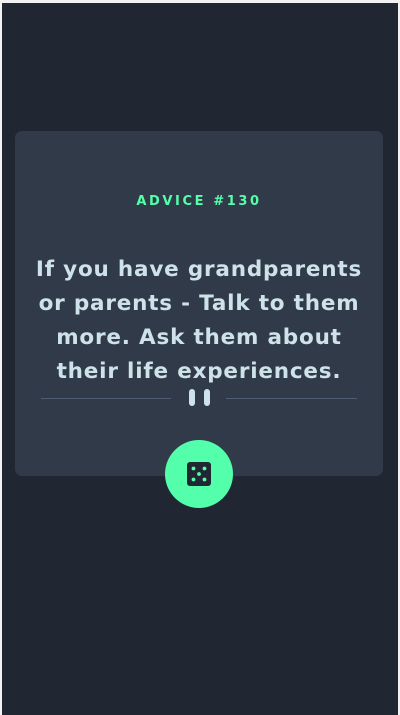 Image resolution: width=400 pixels, height=715 pixels. What do you see at coordinates (199, 201) in the screenshot?
I see `advice-id: ADVICE #130` at bounding box center [199, 201].